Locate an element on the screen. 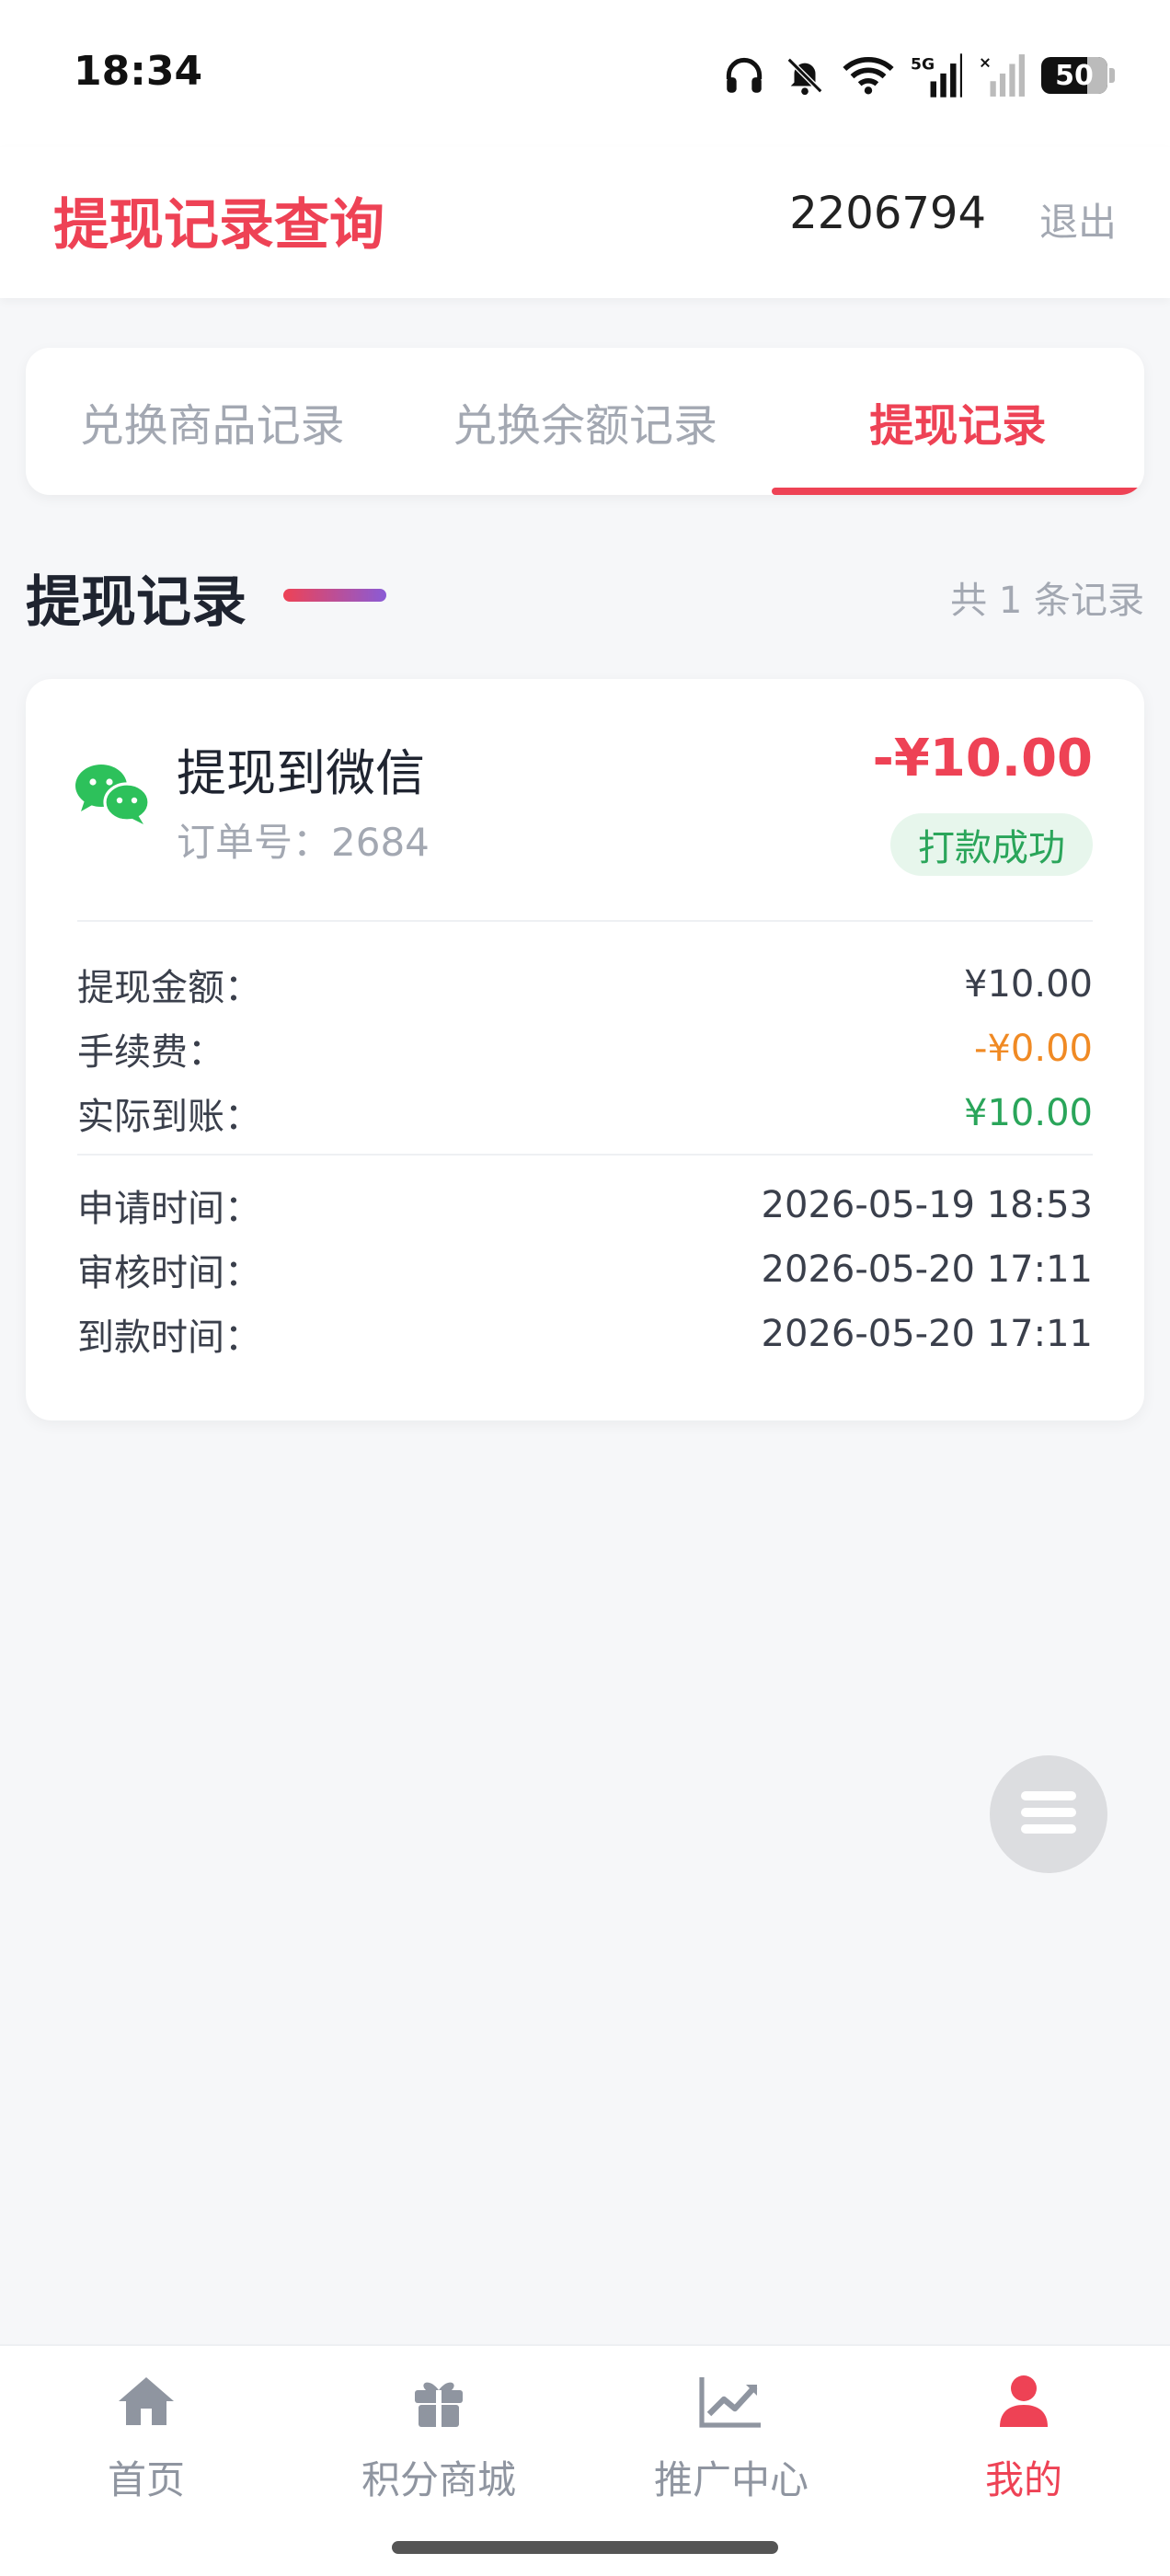 The width and height of the screenshot is (1170, 2576). nav-label: 积分商城 is located at coordinates (438, 2479).